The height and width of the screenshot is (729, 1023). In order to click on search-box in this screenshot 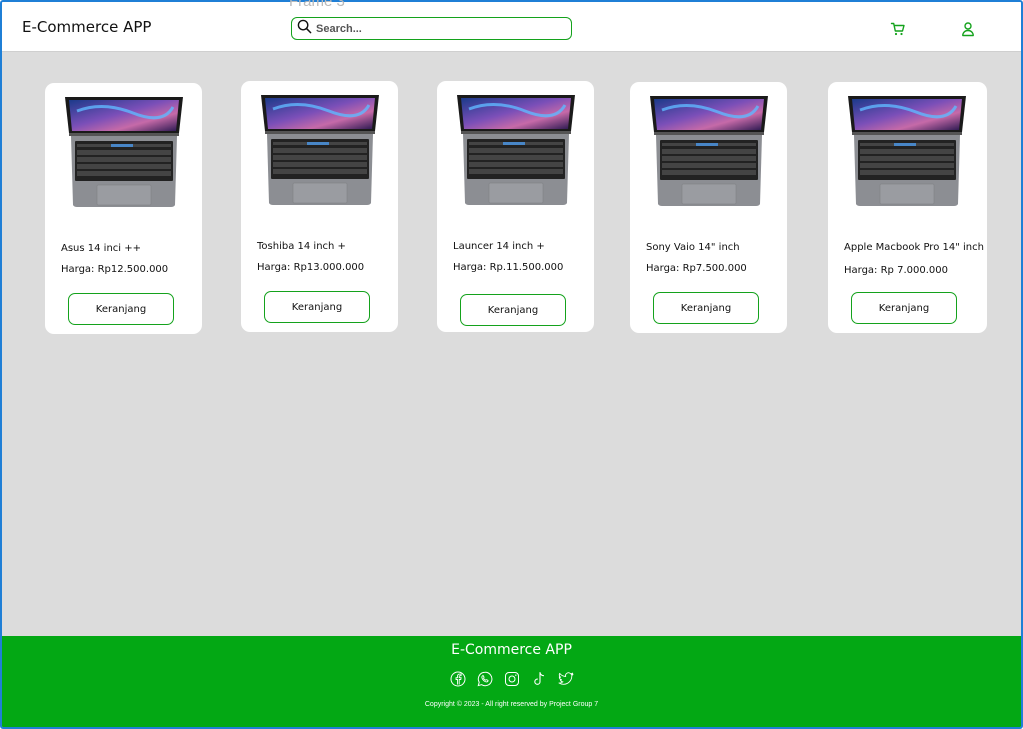, I will do `click(431, 28)`.